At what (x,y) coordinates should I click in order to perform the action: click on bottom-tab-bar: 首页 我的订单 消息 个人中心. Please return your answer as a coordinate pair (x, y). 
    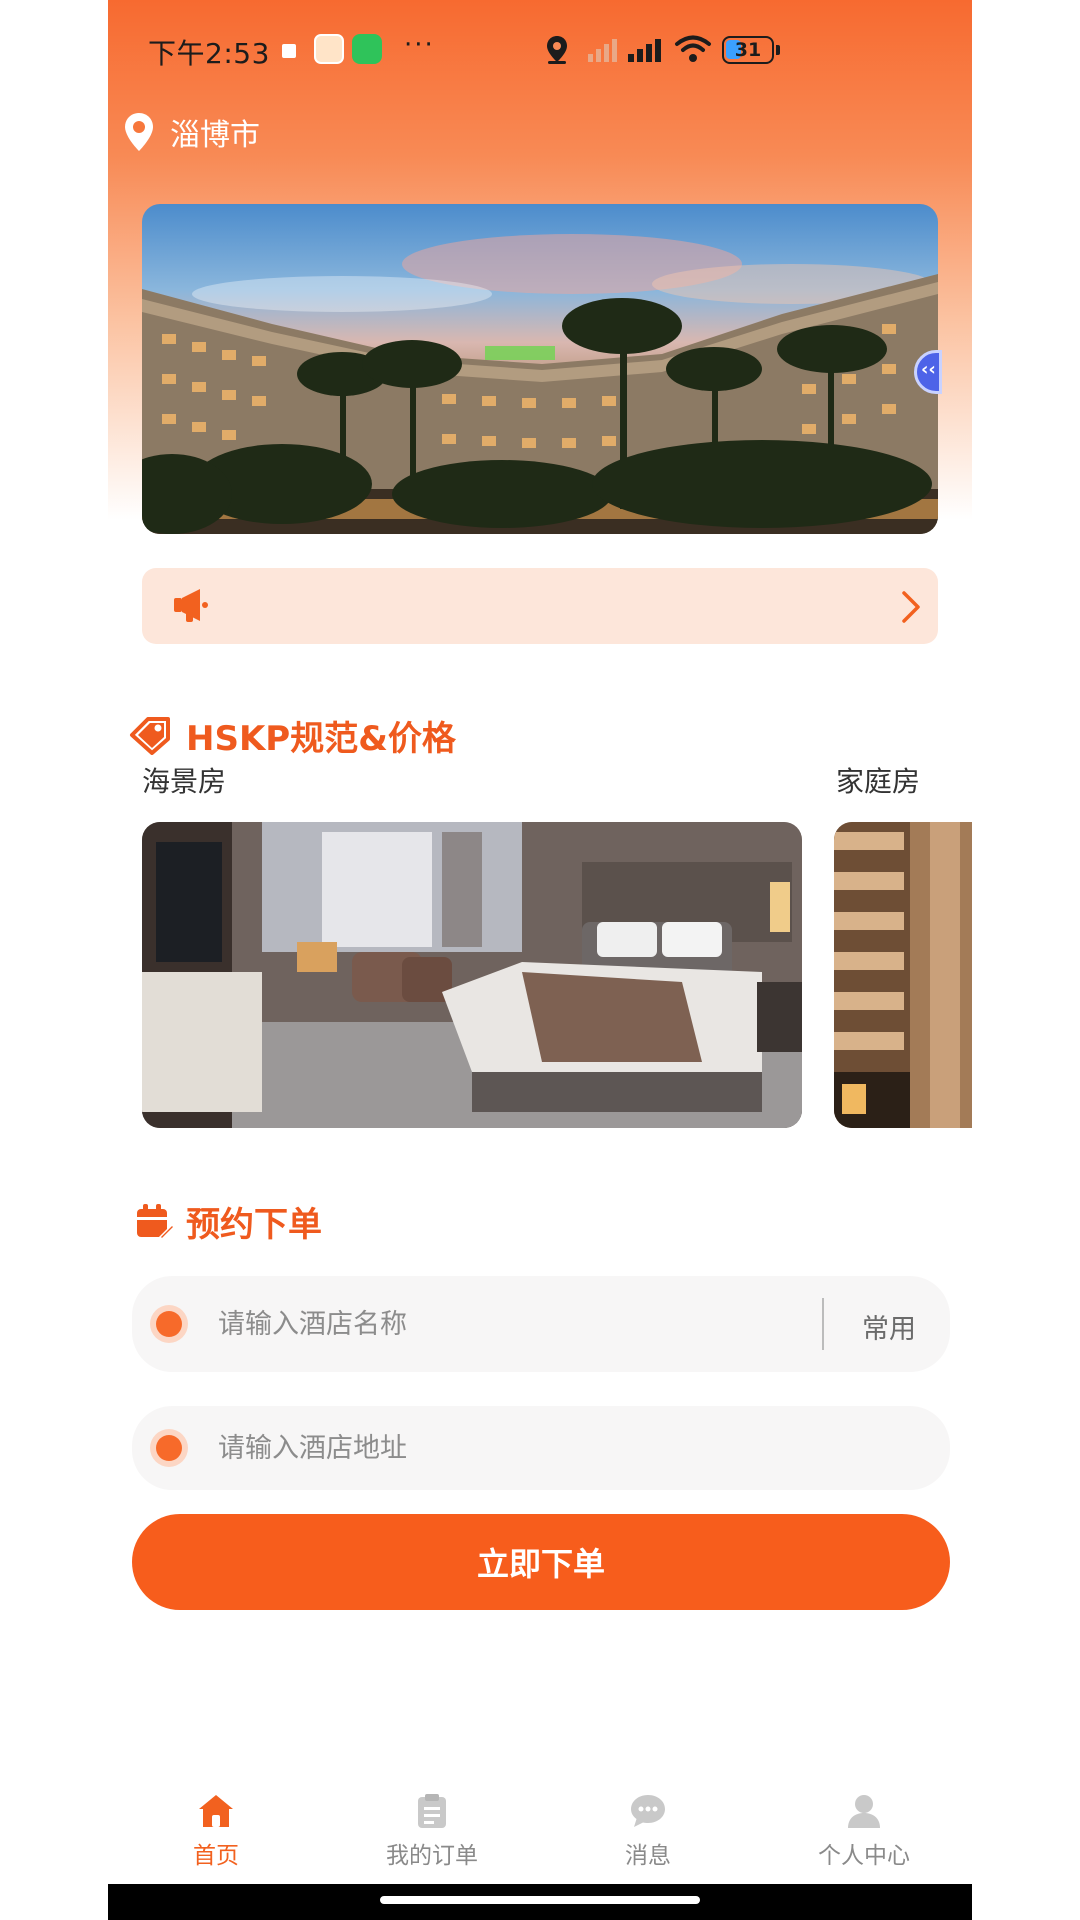
    Looking at the image, I should click on (540, 1832).